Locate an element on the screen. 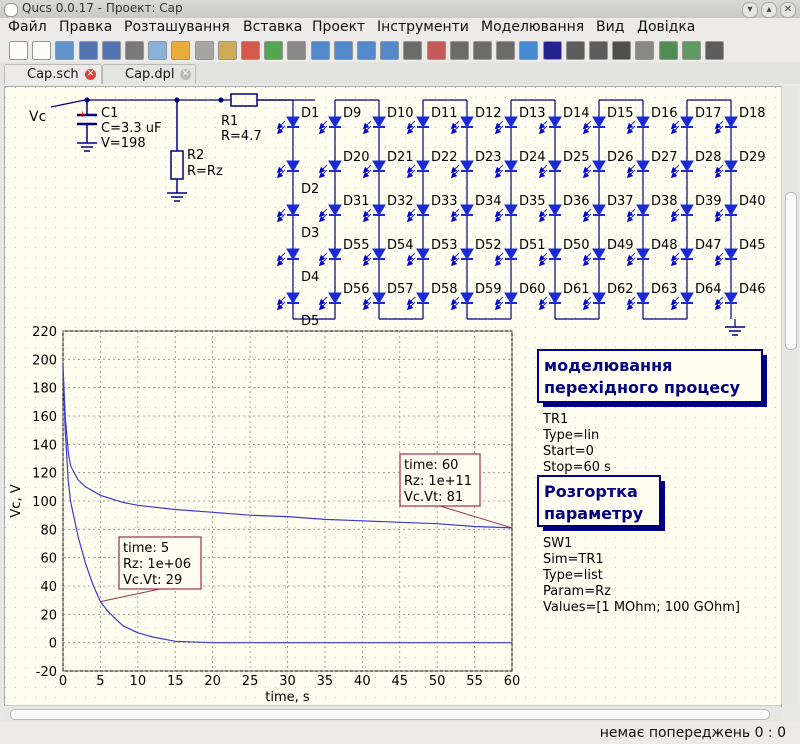 The height and width of the screenshot is (744, 800). copy-icon is located at coordinates (204, 50).